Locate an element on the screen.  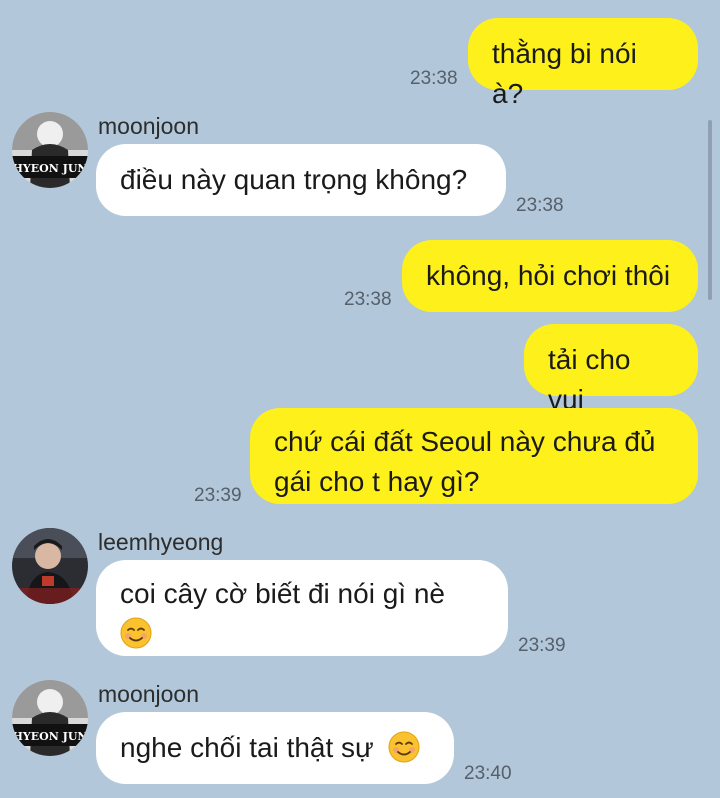
avatar is located at coordinates (50, 566).